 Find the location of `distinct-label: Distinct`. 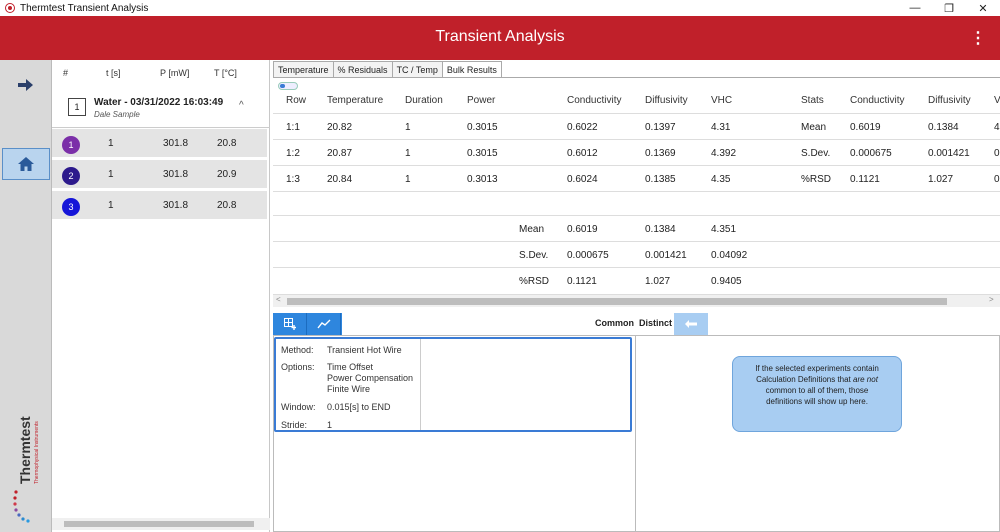

distinct-label: Distinct is located at coordinates (656, 323).